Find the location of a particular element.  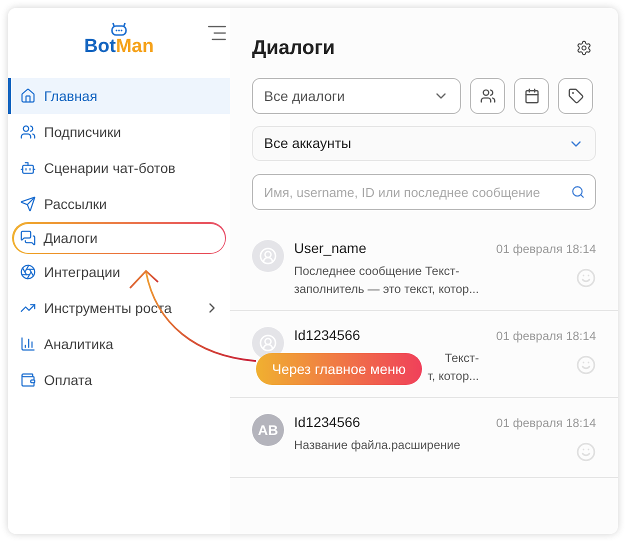

settings-icon is located at coordinates (584, 48).